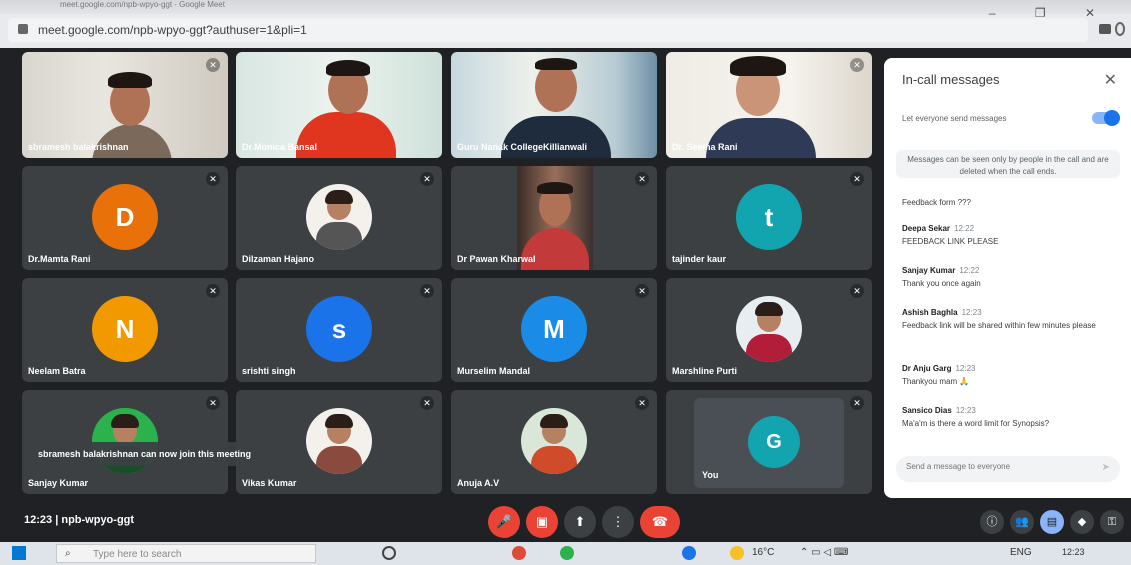  I want to click on mic-off-button: 🎤, so click(504, 522).